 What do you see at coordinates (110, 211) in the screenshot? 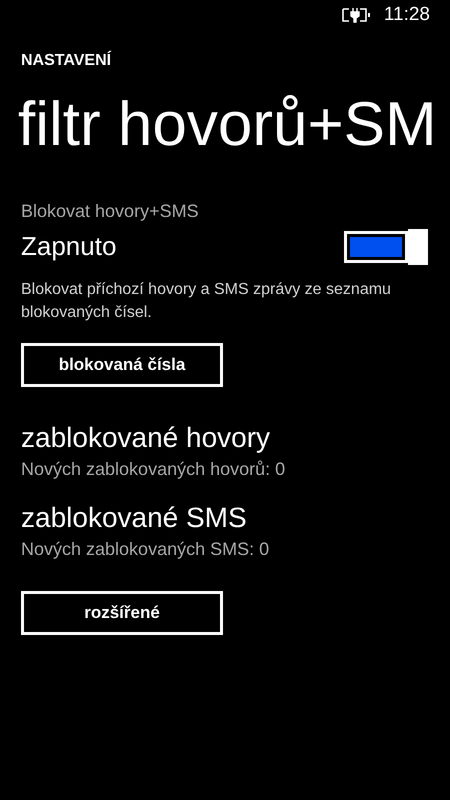
I see `setting-label: Blokovat hovory+SMS` at bounding box center [110, 211].